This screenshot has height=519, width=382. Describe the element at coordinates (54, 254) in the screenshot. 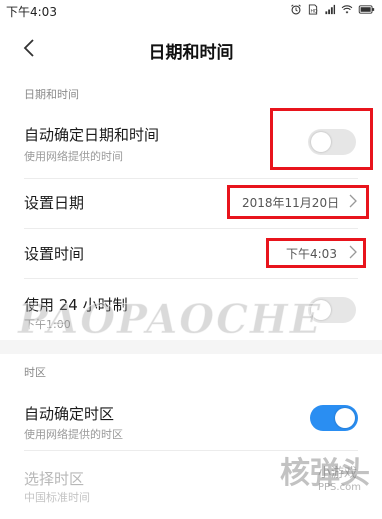

I see `row-title: 设置时间` at that location.